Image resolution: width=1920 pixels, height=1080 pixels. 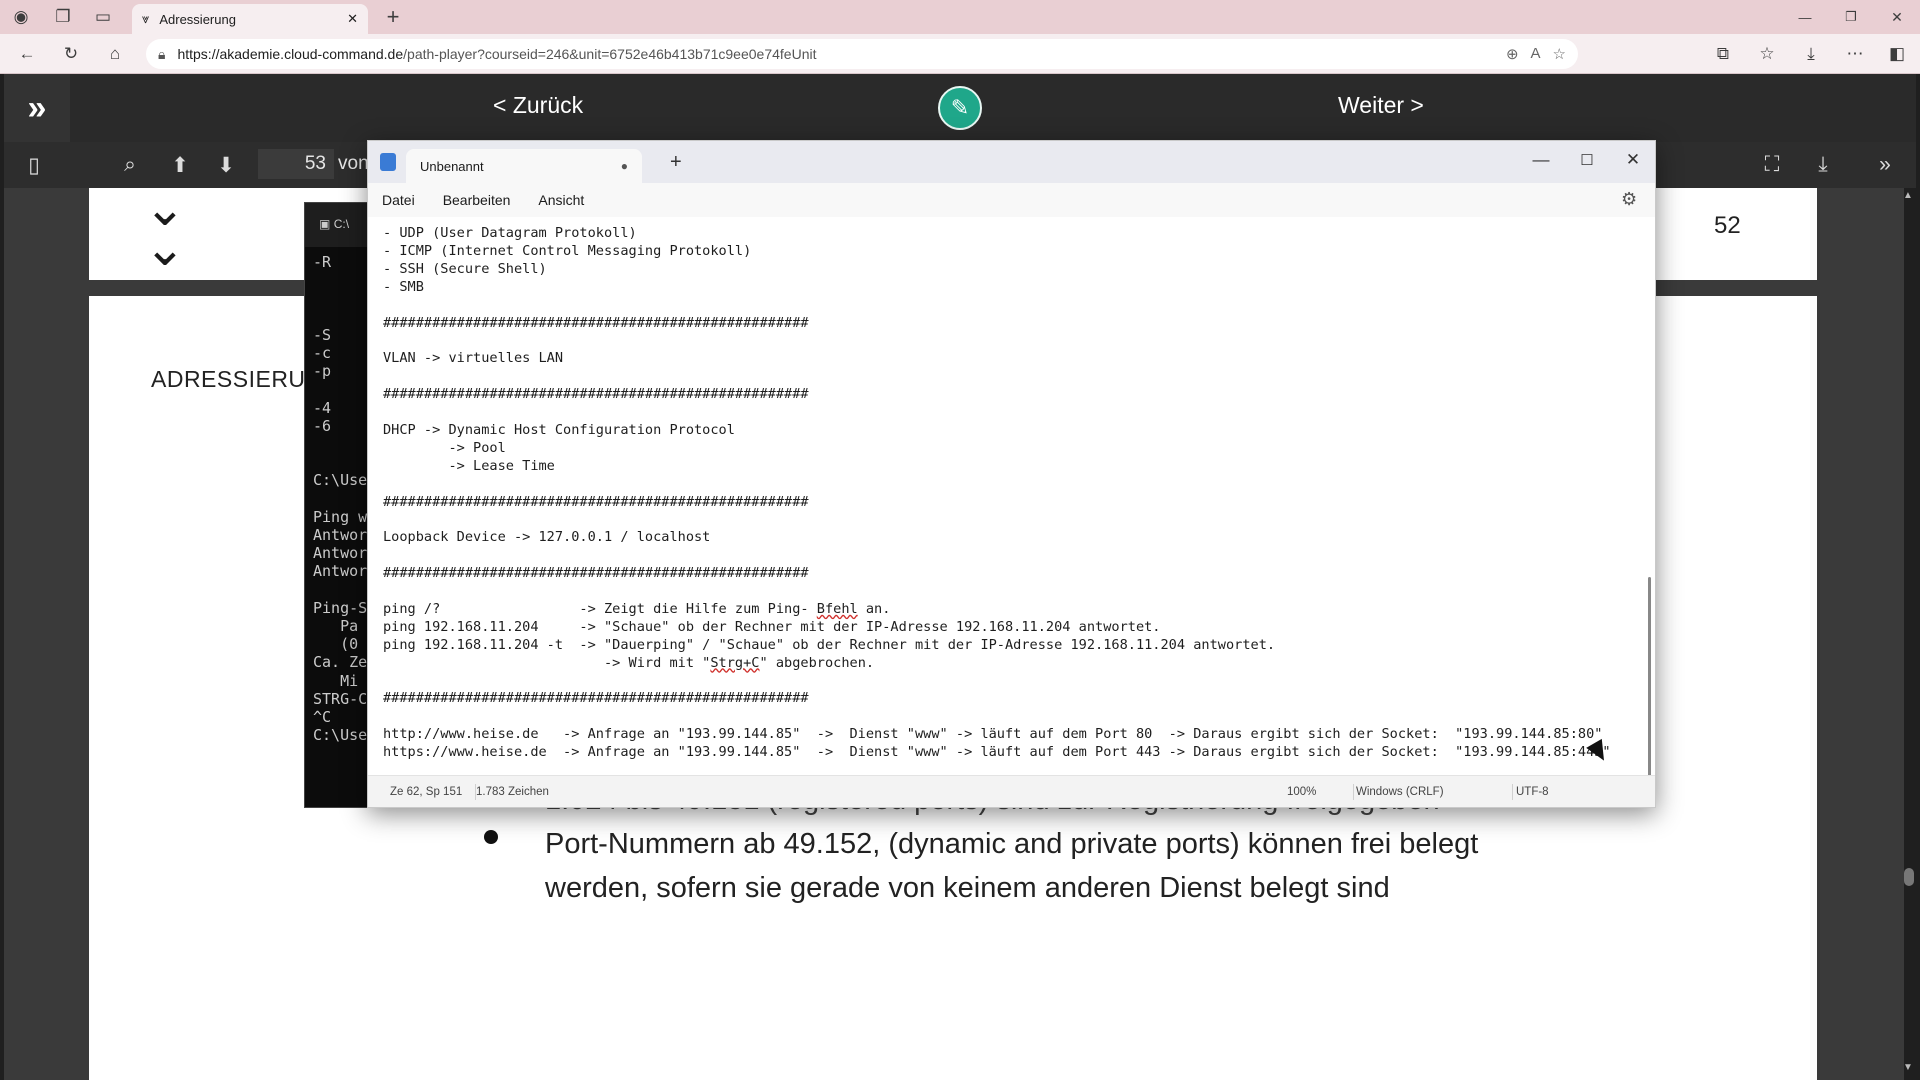 I want to click on notepad-new-tab-button: +, so click(x=676, y=162).